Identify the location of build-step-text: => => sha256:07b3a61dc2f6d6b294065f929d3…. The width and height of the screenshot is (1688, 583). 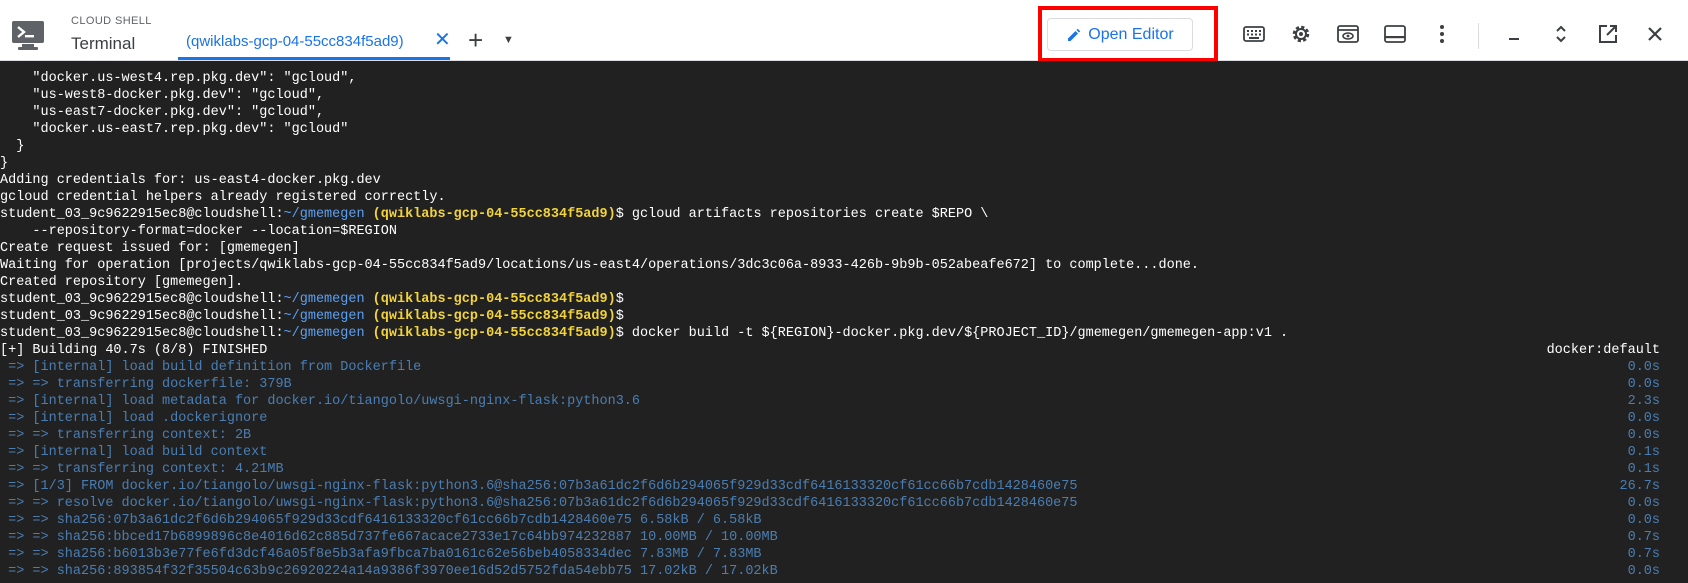
(381, 520).